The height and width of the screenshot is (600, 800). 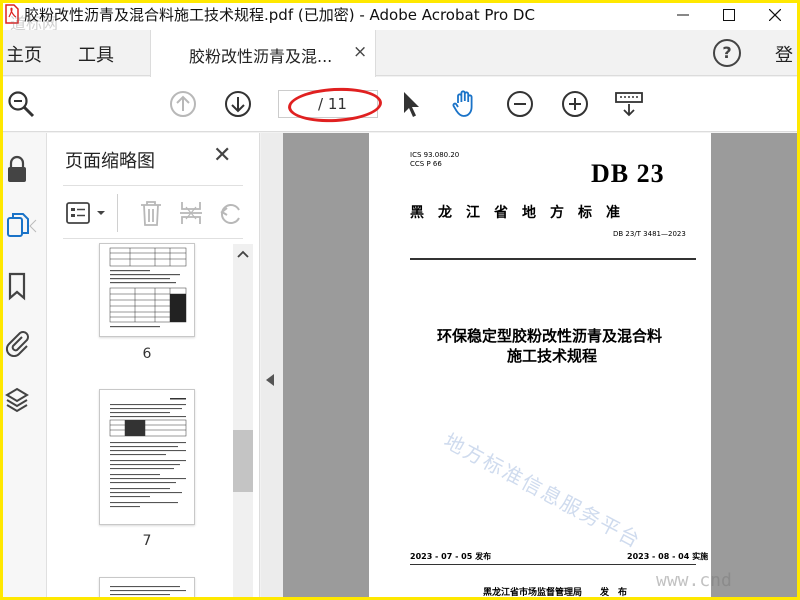 What do you see at coordinates (552, 356) in the screenshot?
I see `document-title-line2: 施工技术规程` at bounding box center [552, 356].